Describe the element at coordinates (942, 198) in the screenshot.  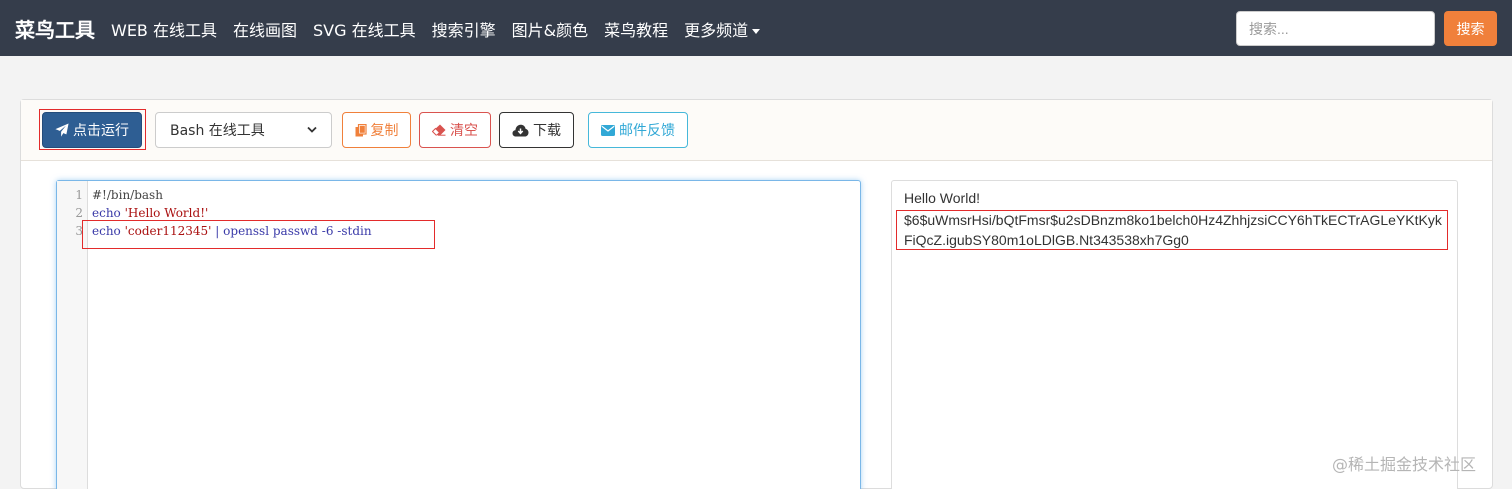
I see `output-line: Hello World!` at that location.